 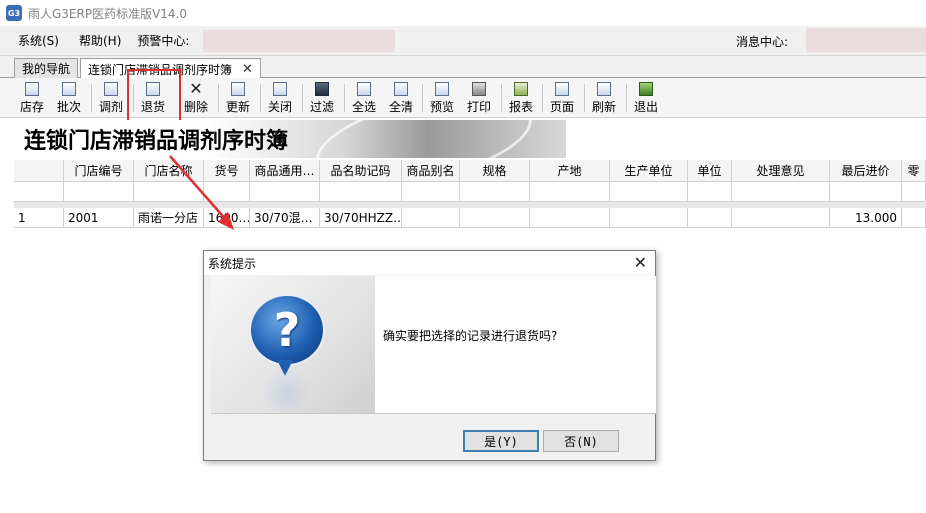 I want to click on message-center-label: 消息中心:, so click(x=762, y=42).